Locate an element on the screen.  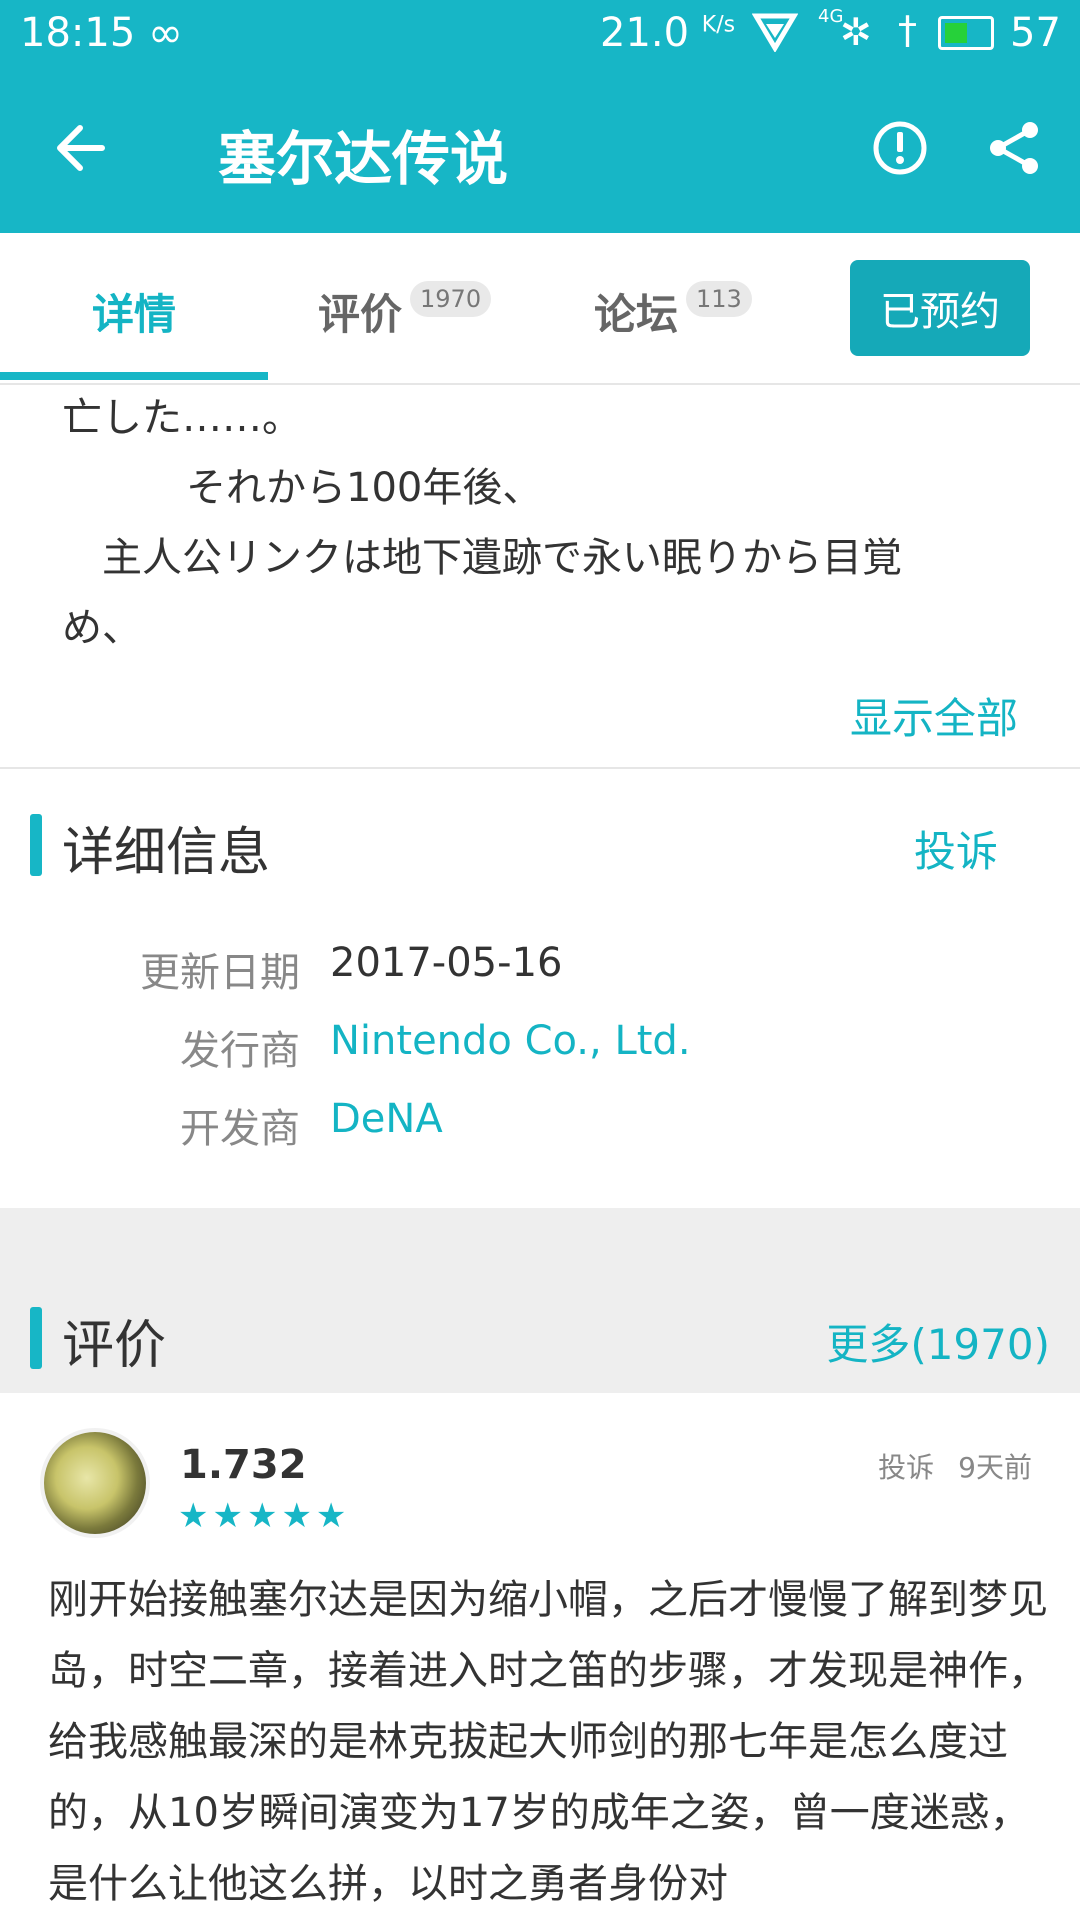
show-all-link: 显示全部 is located at coordinates (934, 715).